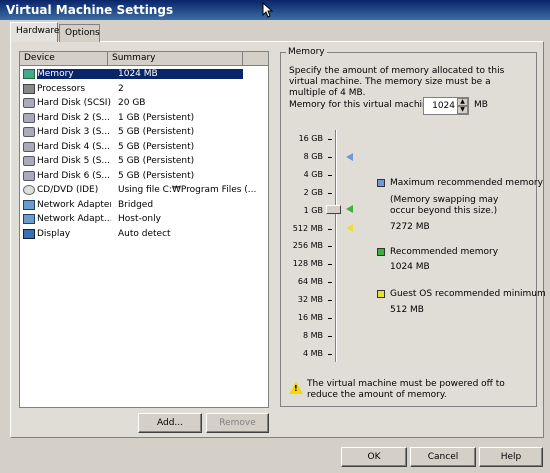 This screenshot has width=550, height=473. Describe the element at coordinates (462, 102) in the screenshot. I see `spin-up-icon: ▲` at that location.